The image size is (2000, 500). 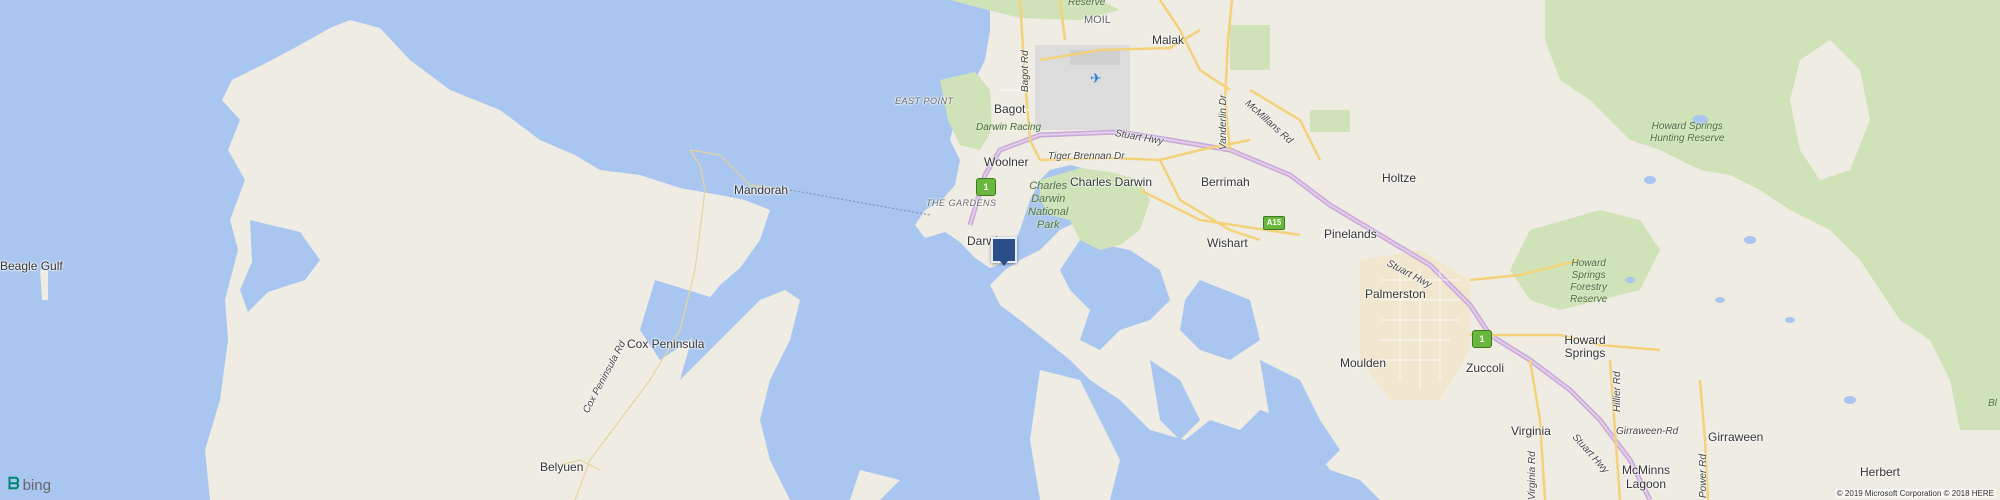 I want to click on label-np-line-3: National, so click(x=1048, y=212).